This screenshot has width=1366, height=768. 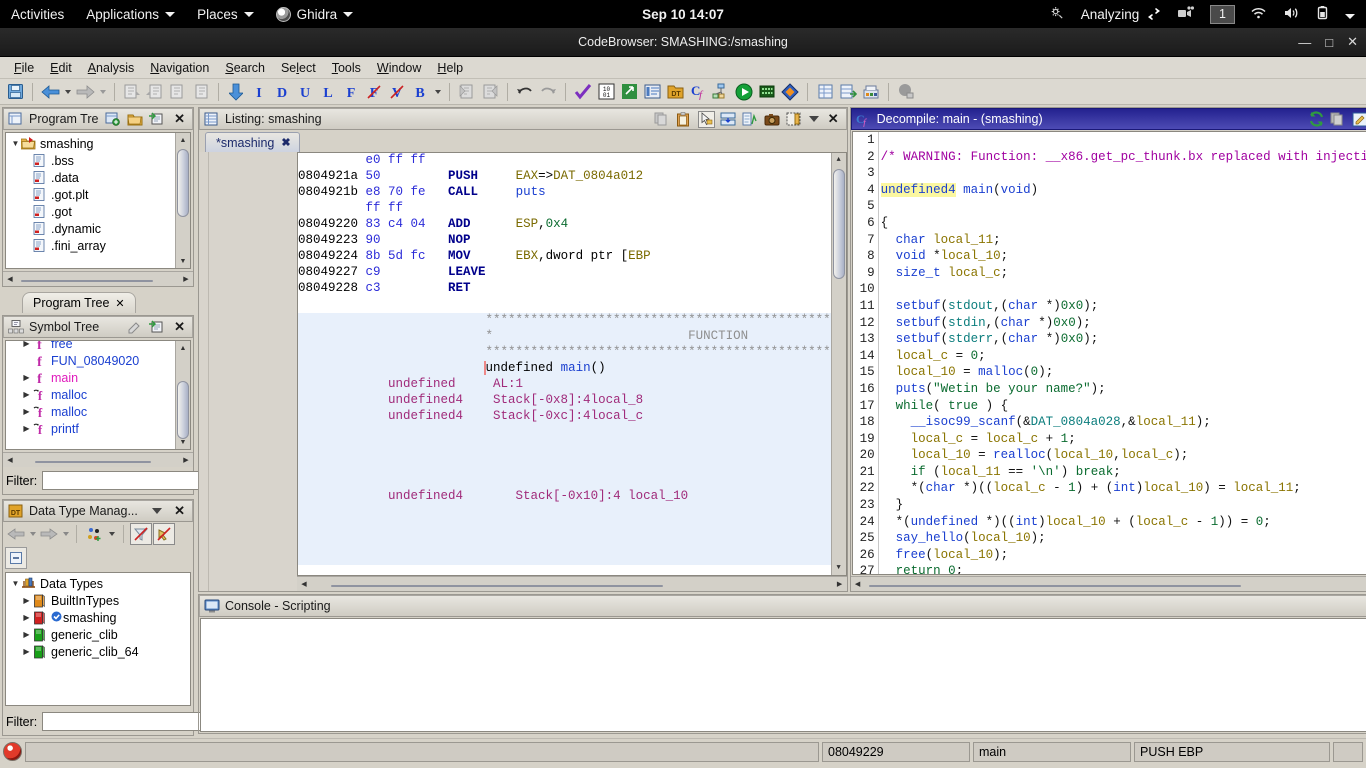 I want to click on filter-off-icon, so click(x=141, y=534).